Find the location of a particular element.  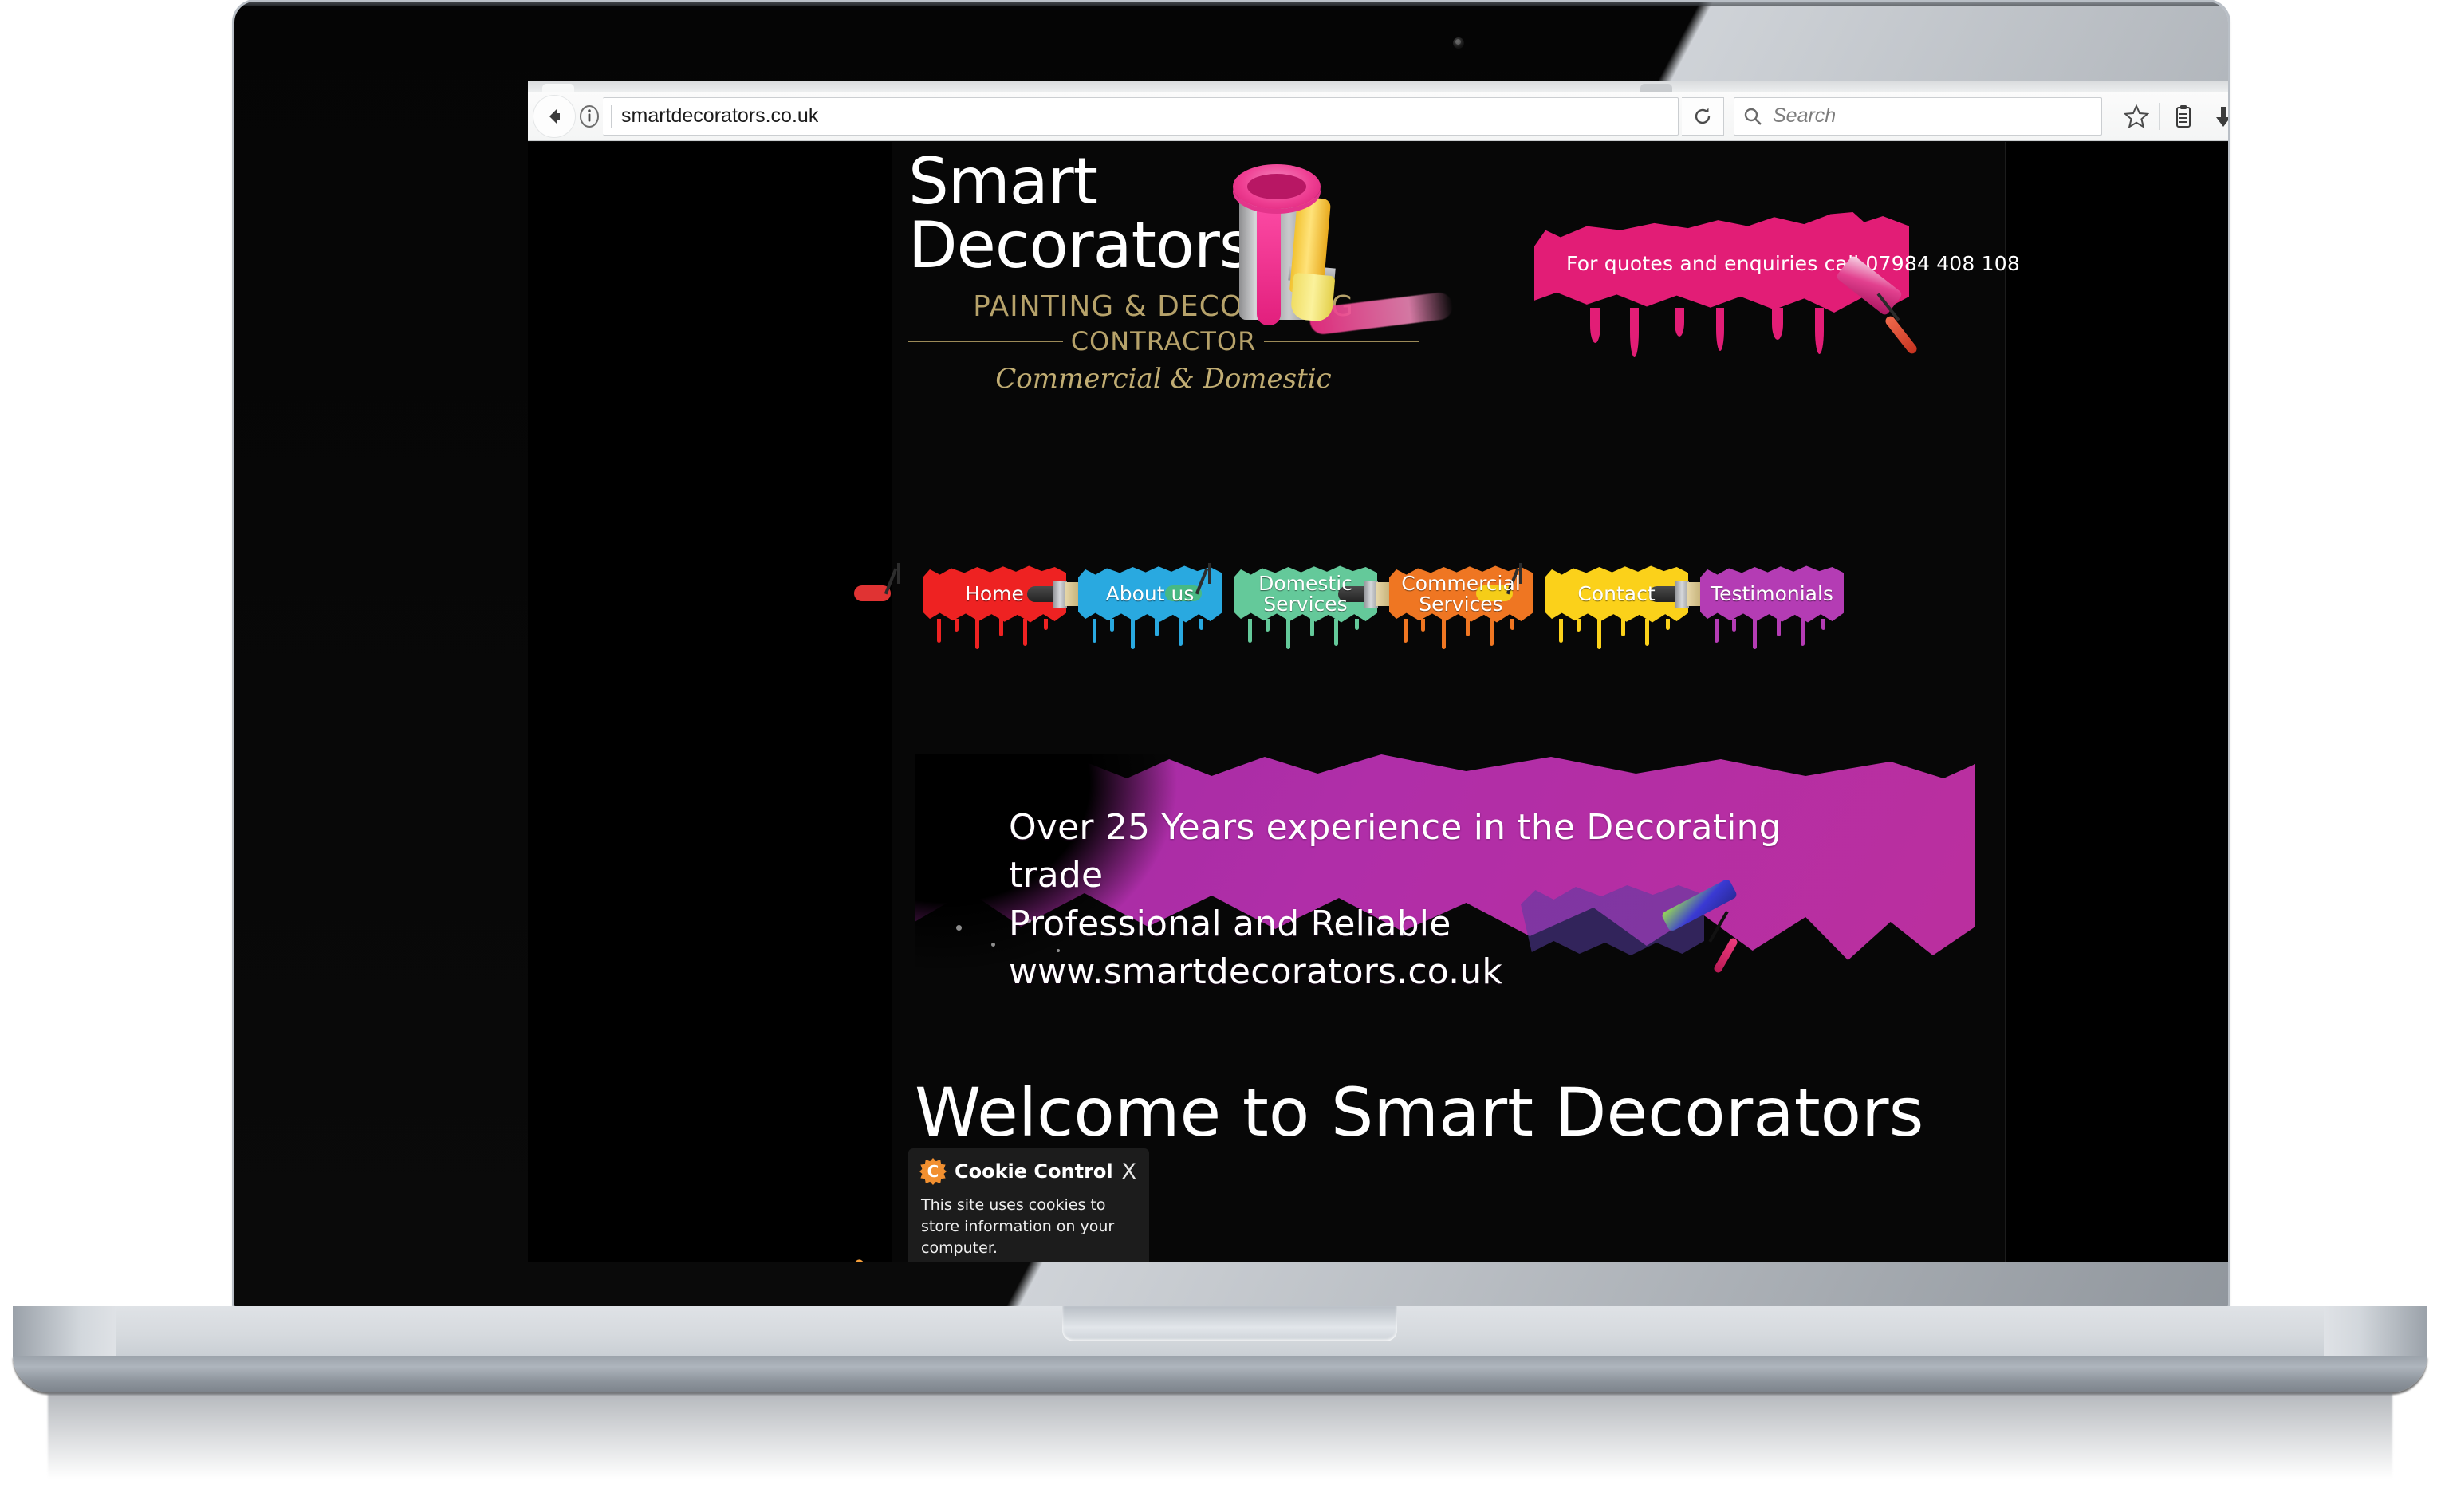

reading-list-button is located at coordinates (2183, 117).